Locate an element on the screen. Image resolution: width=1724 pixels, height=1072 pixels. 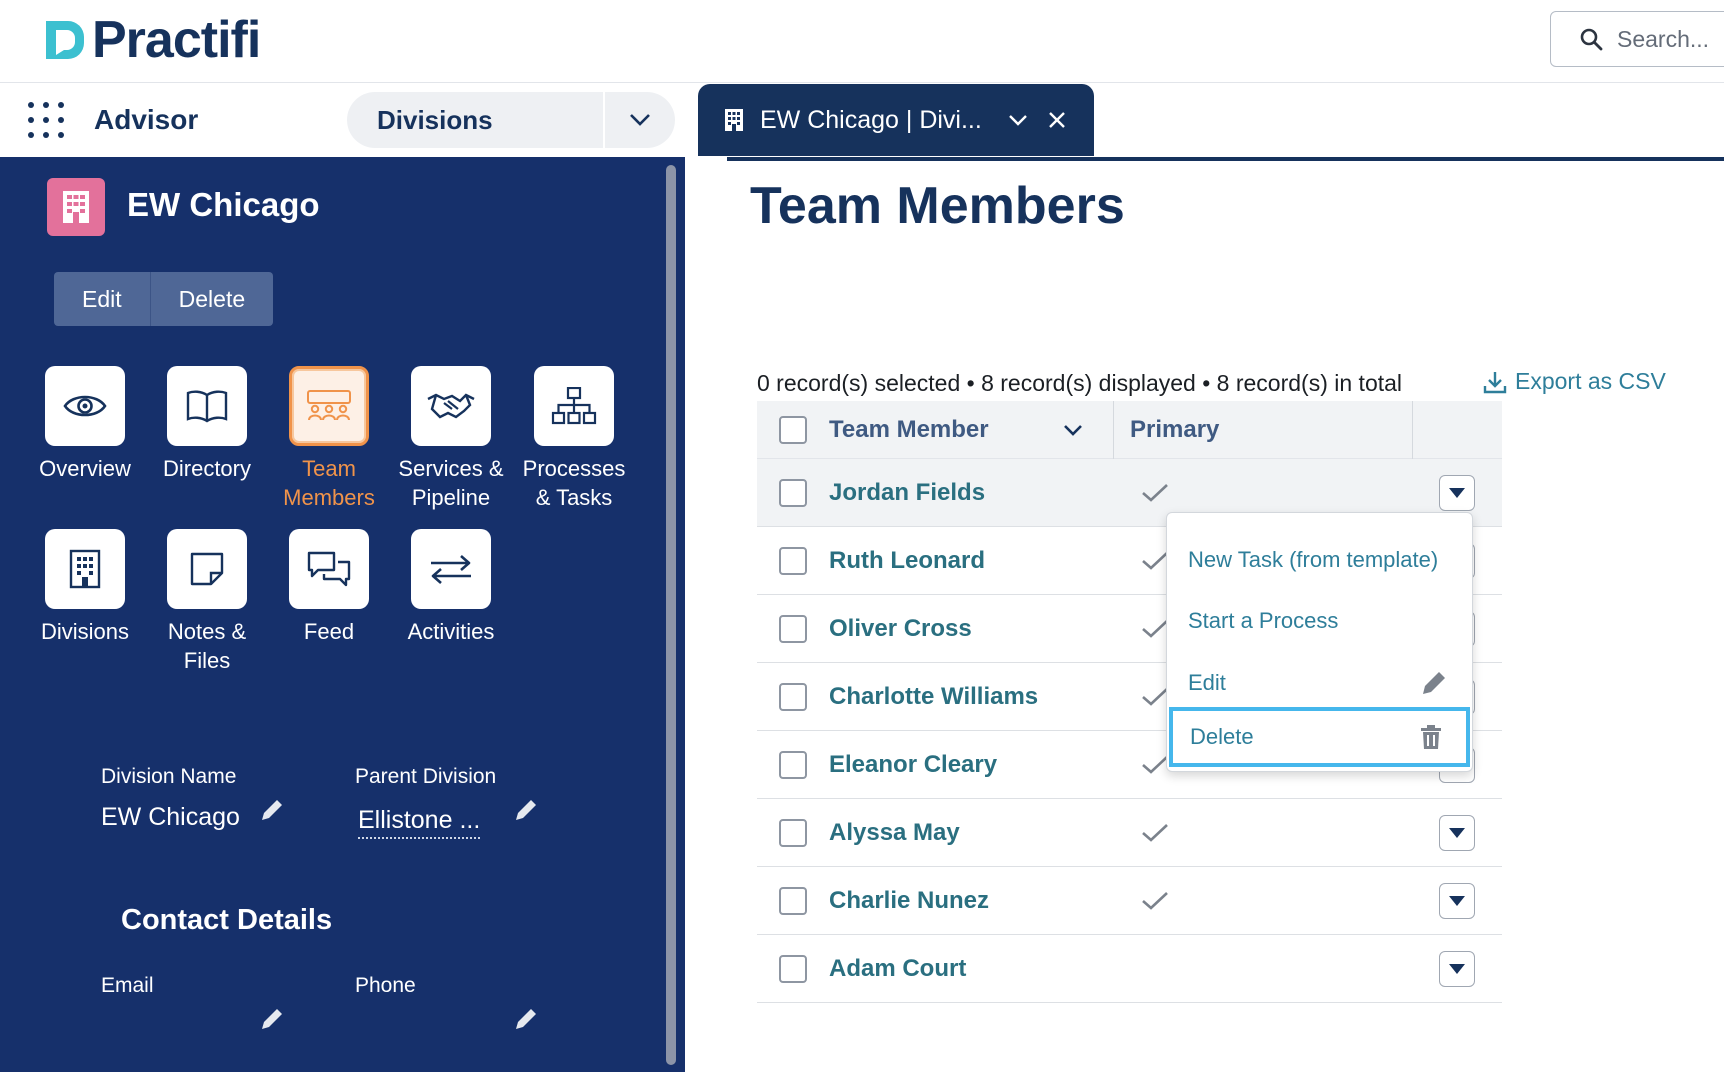
record-title: EW Chicago is located at coordinates (223, 204).